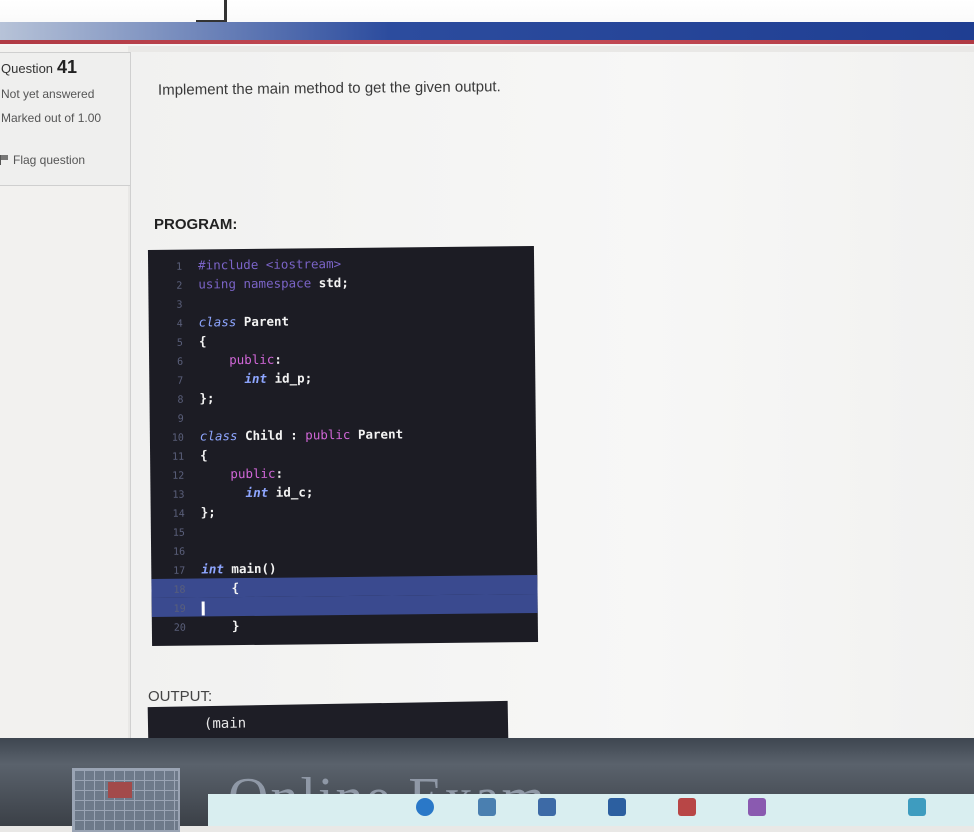 Image resolution: width=974 pixels, height=832 pixels. Describe the element at coordinates (591, 810) in the screenshot. I see `taskbar` at that location.